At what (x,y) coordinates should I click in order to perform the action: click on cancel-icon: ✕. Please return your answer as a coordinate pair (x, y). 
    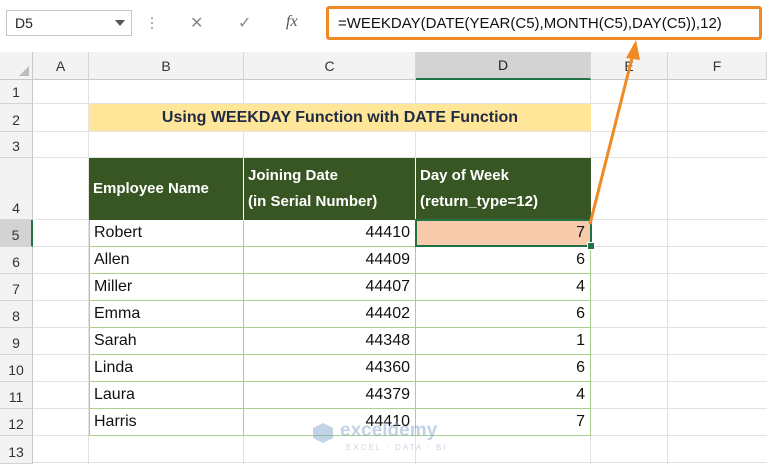
    Looking at the image, I should click on (196, 23).